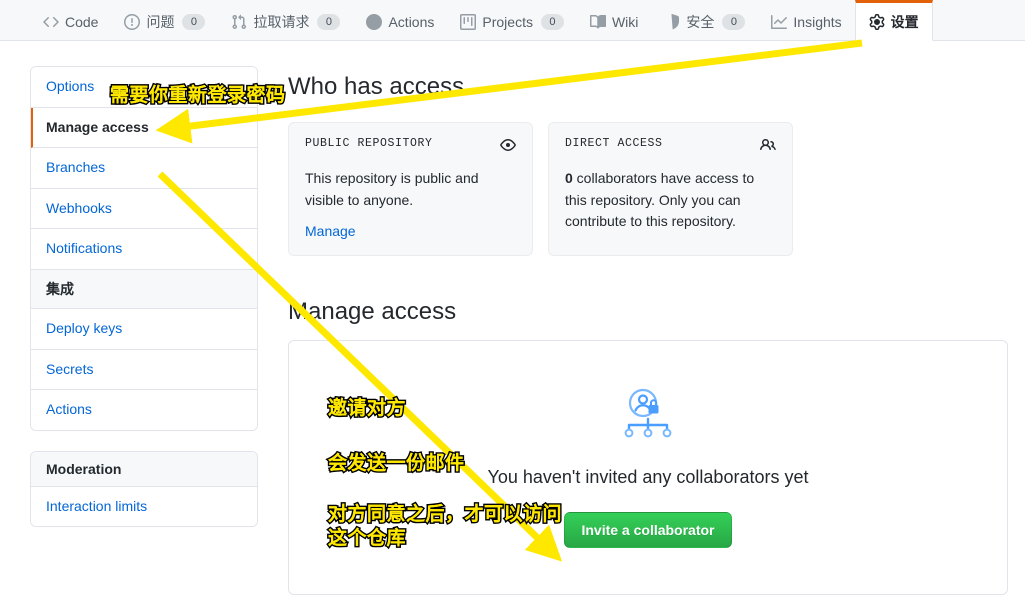 The width and height of the screenshot is (1025, 604). What do you see at coordinates (144, 410) in the screenshot?
I see `sidebar-item-actions: Actions` at bounding box center [144, 410].